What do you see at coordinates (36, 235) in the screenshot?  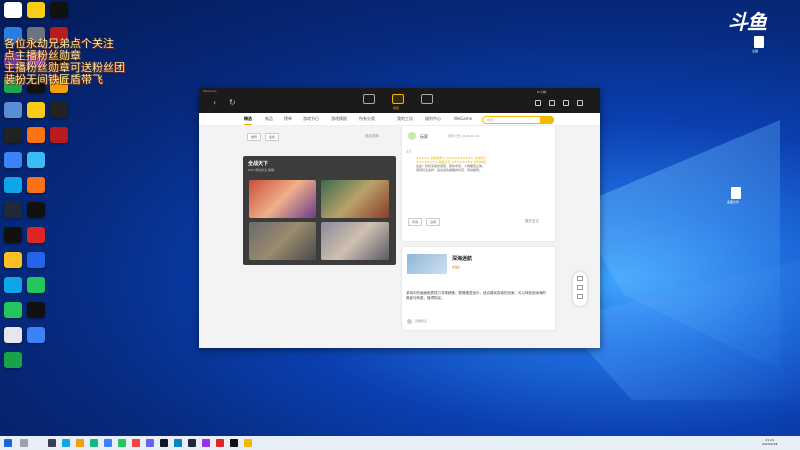 I see `netease-music-icon` at bounding box center [36, 235].